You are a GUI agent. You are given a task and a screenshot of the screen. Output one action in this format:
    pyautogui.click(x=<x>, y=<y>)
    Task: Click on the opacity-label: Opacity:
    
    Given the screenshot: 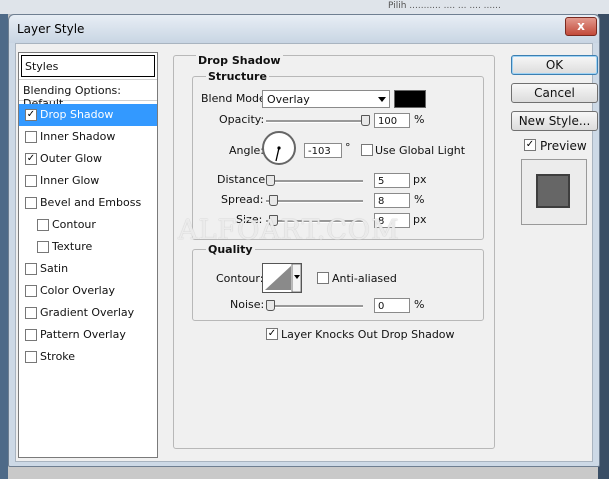 What is the action you would take?
    pyautogui.click(x=242, y=119)
    